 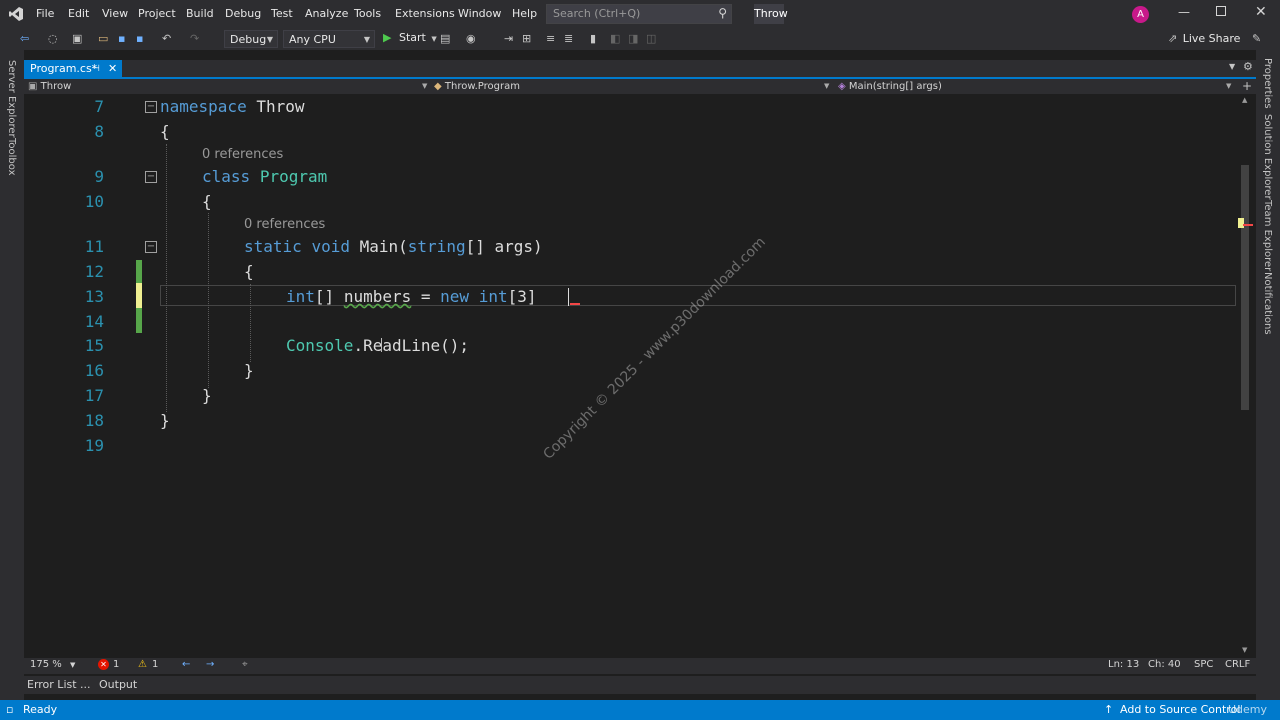 What do you see at coordinates (1184, 12) in the screenshot?
I see `minimize-icon: —` at bounding box center [1184, 12].